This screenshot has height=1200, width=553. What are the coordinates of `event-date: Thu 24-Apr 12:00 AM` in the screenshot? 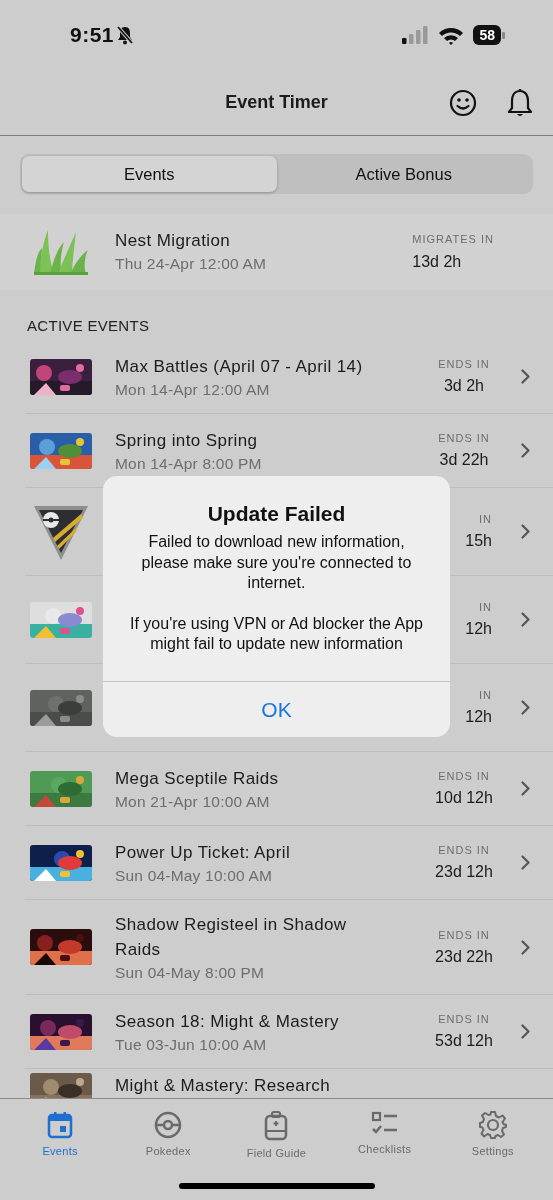 It's located at (191, 264).